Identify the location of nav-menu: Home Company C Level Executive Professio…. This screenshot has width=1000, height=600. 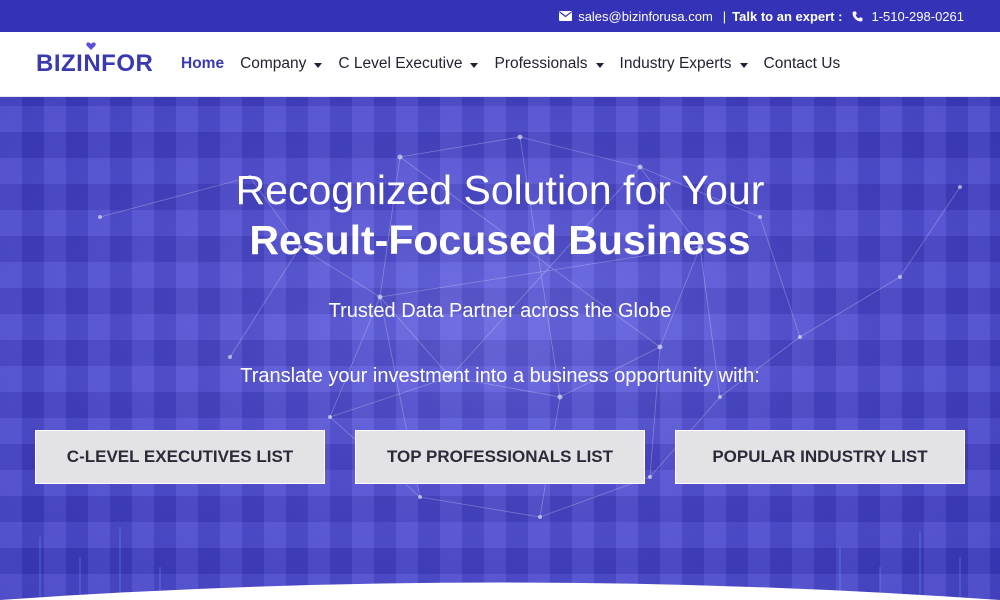
(518, 64).